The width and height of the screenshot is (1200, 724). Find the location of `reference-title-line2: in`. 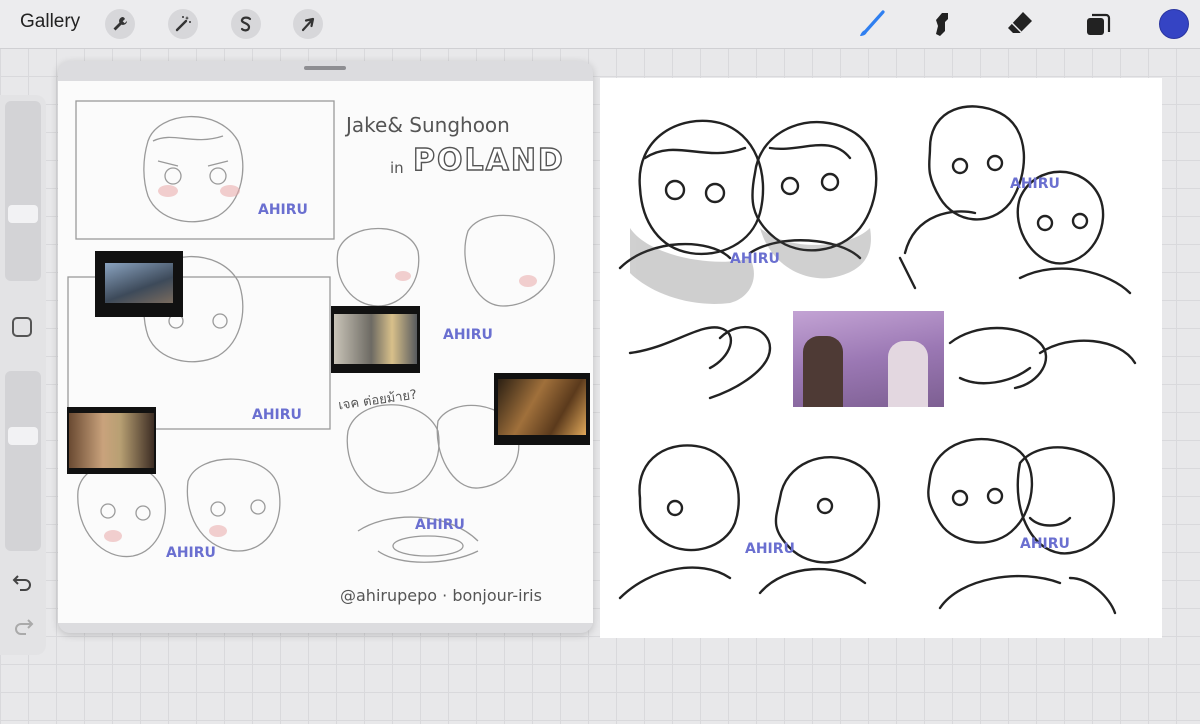

reference-title-line2: in is located at coordinates (397, 168).